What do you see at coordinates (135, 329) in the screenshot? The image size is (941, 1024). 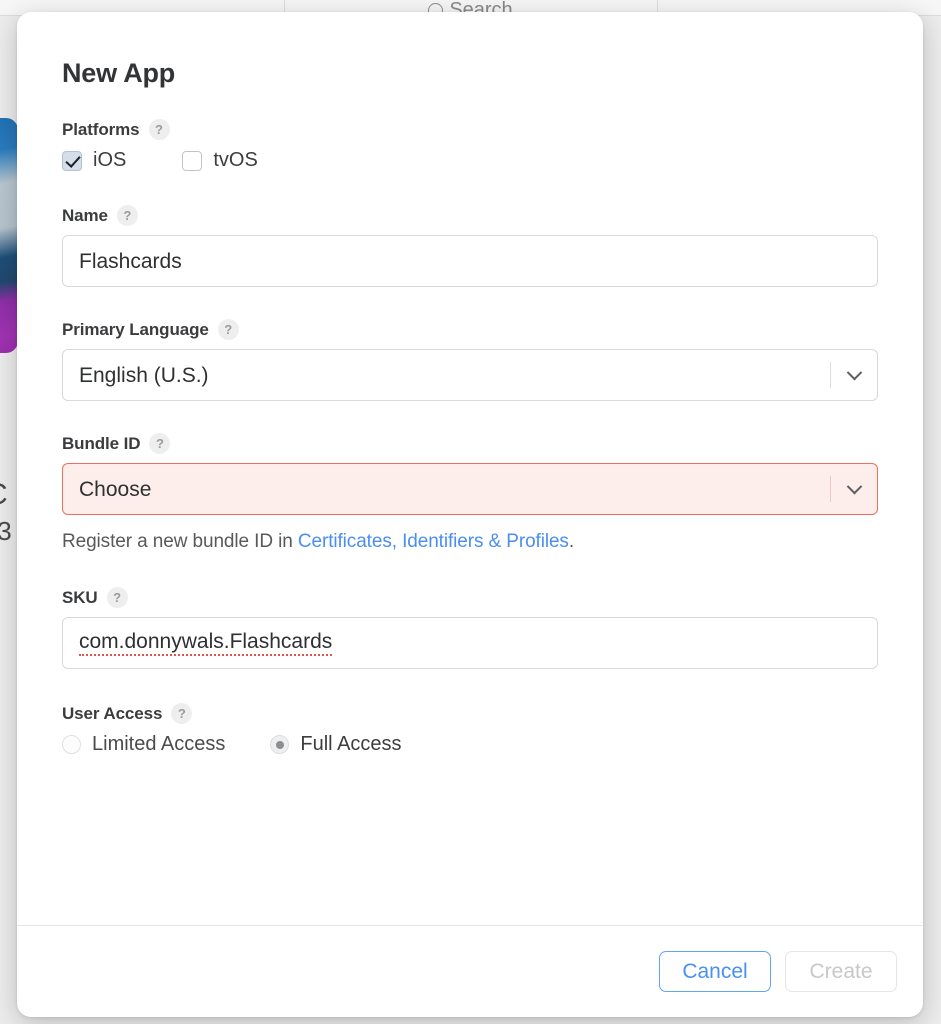 I see `primary-language-label: Primary Language` at bounding box center [135, 329].